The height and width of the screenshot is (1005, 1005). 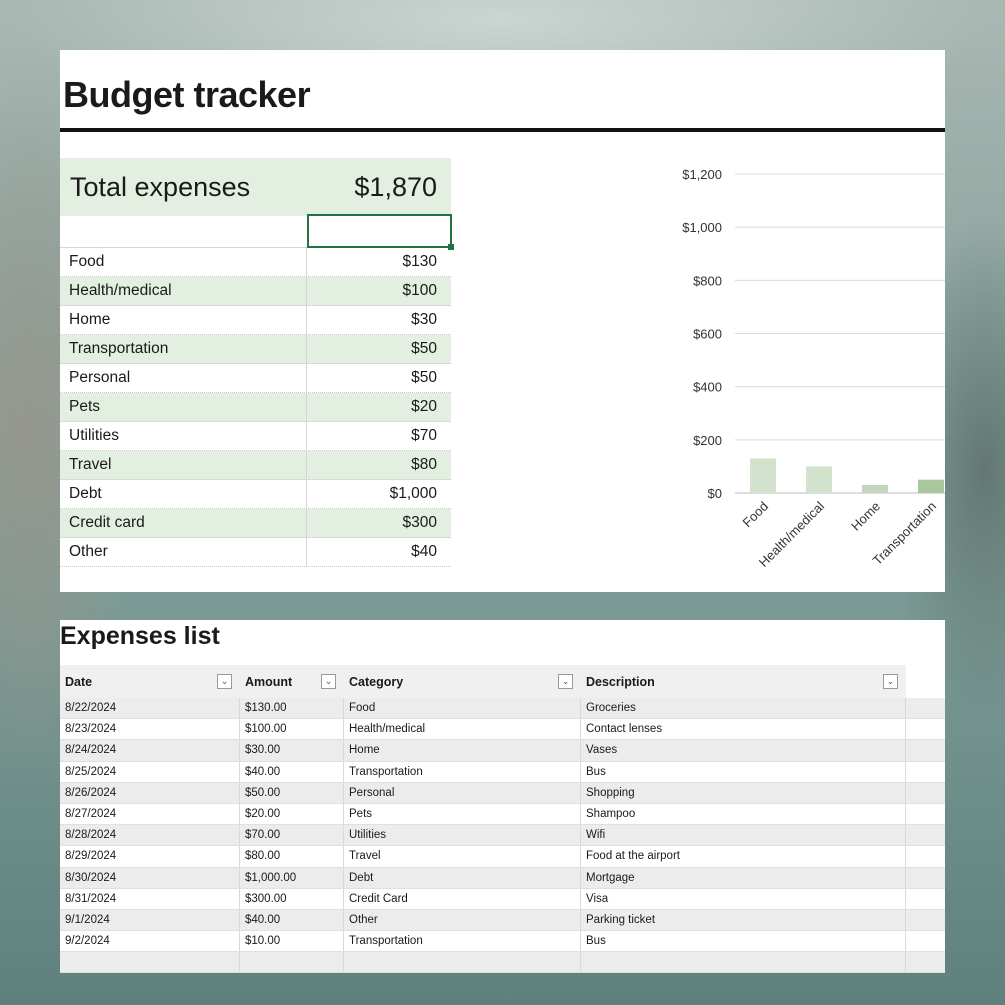 I want to click on table-cell: Health/medical, so click(x=462, y=729).